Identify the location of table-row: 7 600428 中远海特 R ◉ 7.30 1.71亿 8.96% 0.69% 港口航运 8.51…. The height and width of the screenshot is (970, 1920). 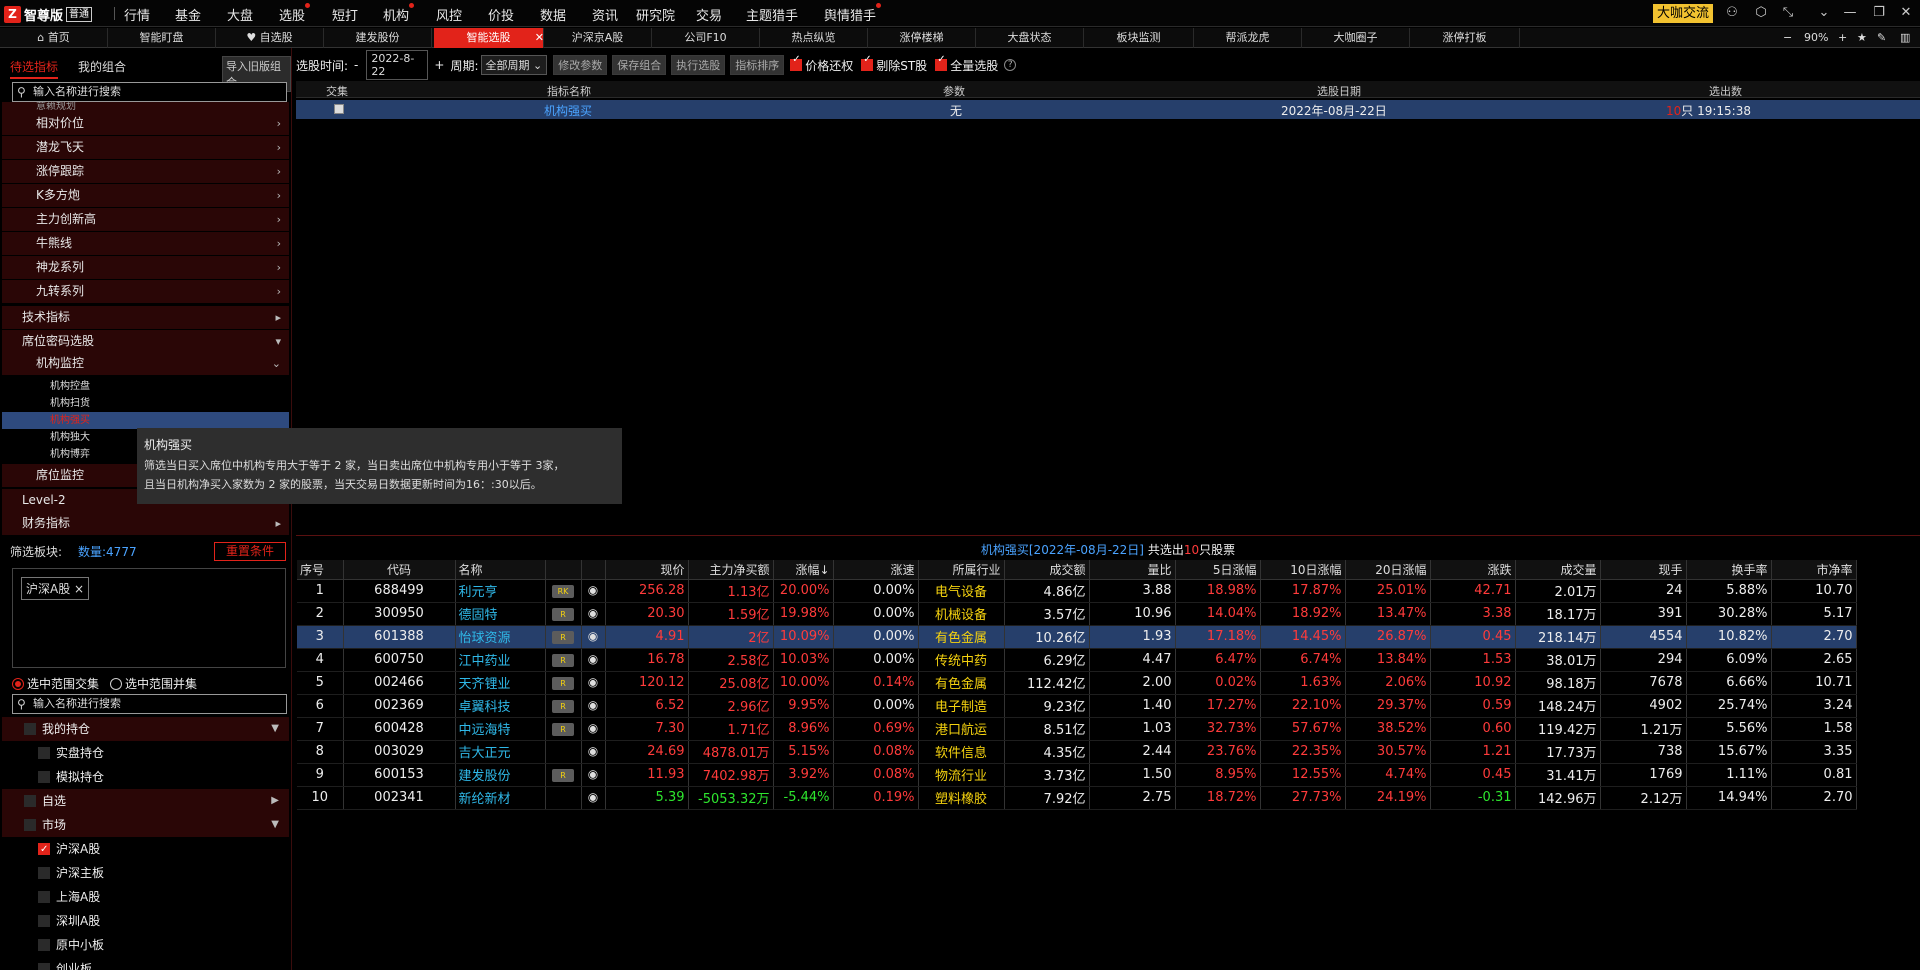
(1077, 729).